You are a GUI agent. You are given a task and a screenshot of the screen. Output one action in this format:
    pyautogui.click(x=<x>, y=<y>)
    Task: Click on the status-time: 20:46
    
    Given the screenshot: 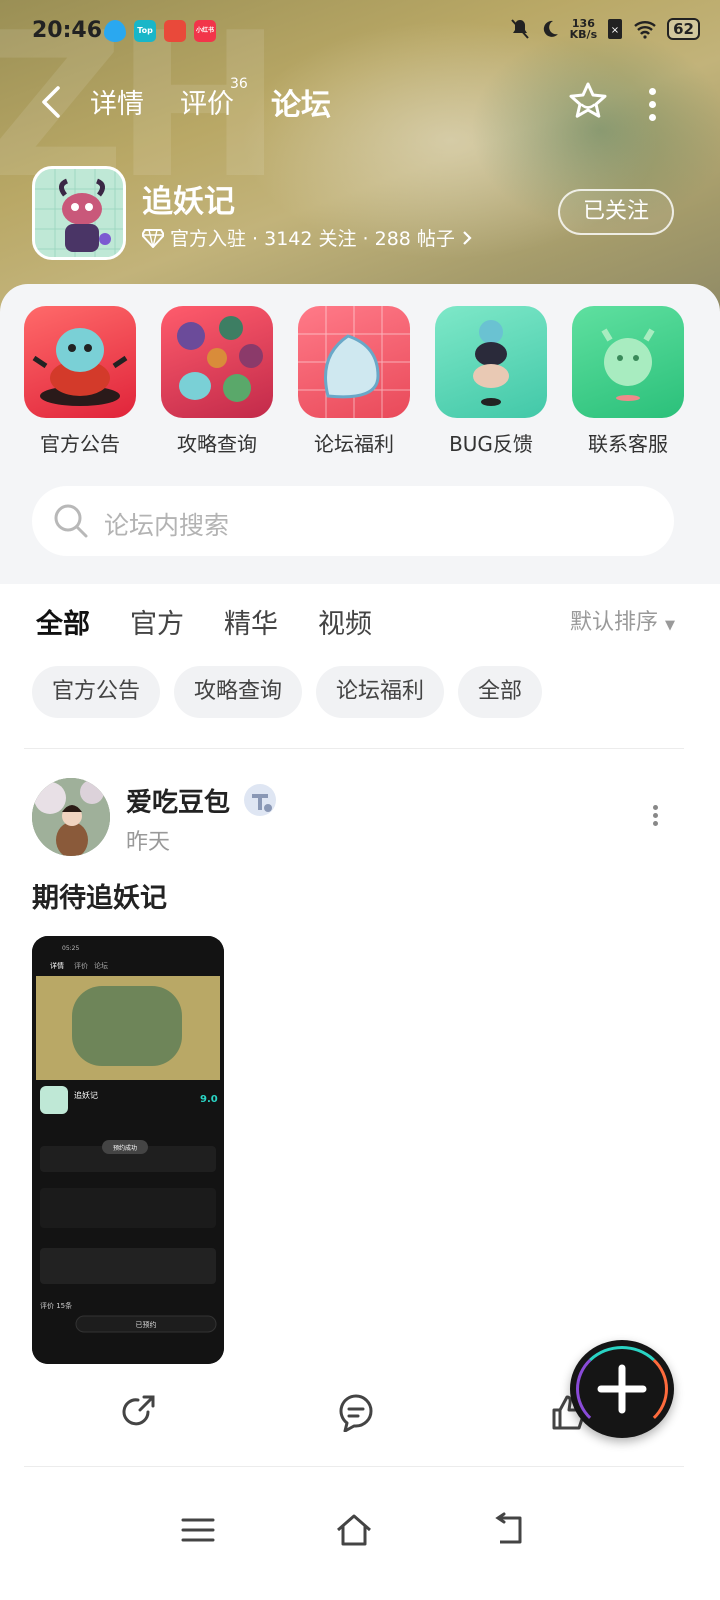 What is the action you would take?
    pyautogui.click(x=67, y=30)
    